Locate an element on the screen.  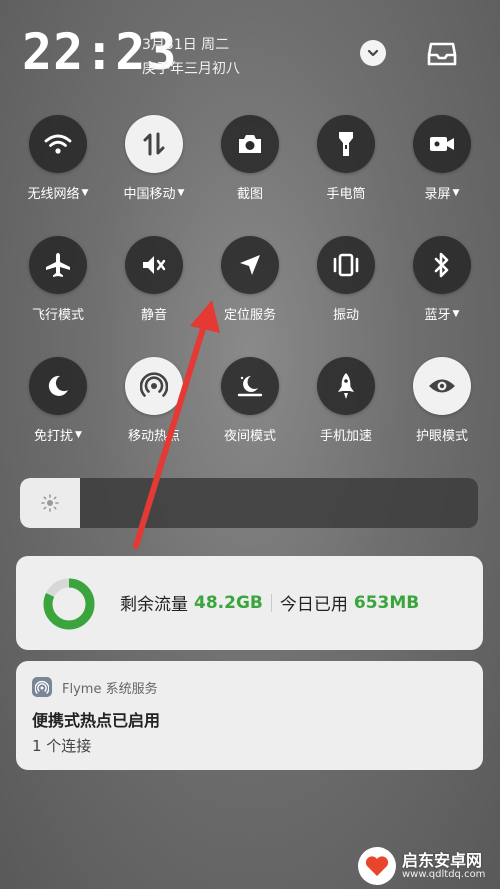
night-mode-icon is located at coordinates (250, 386).